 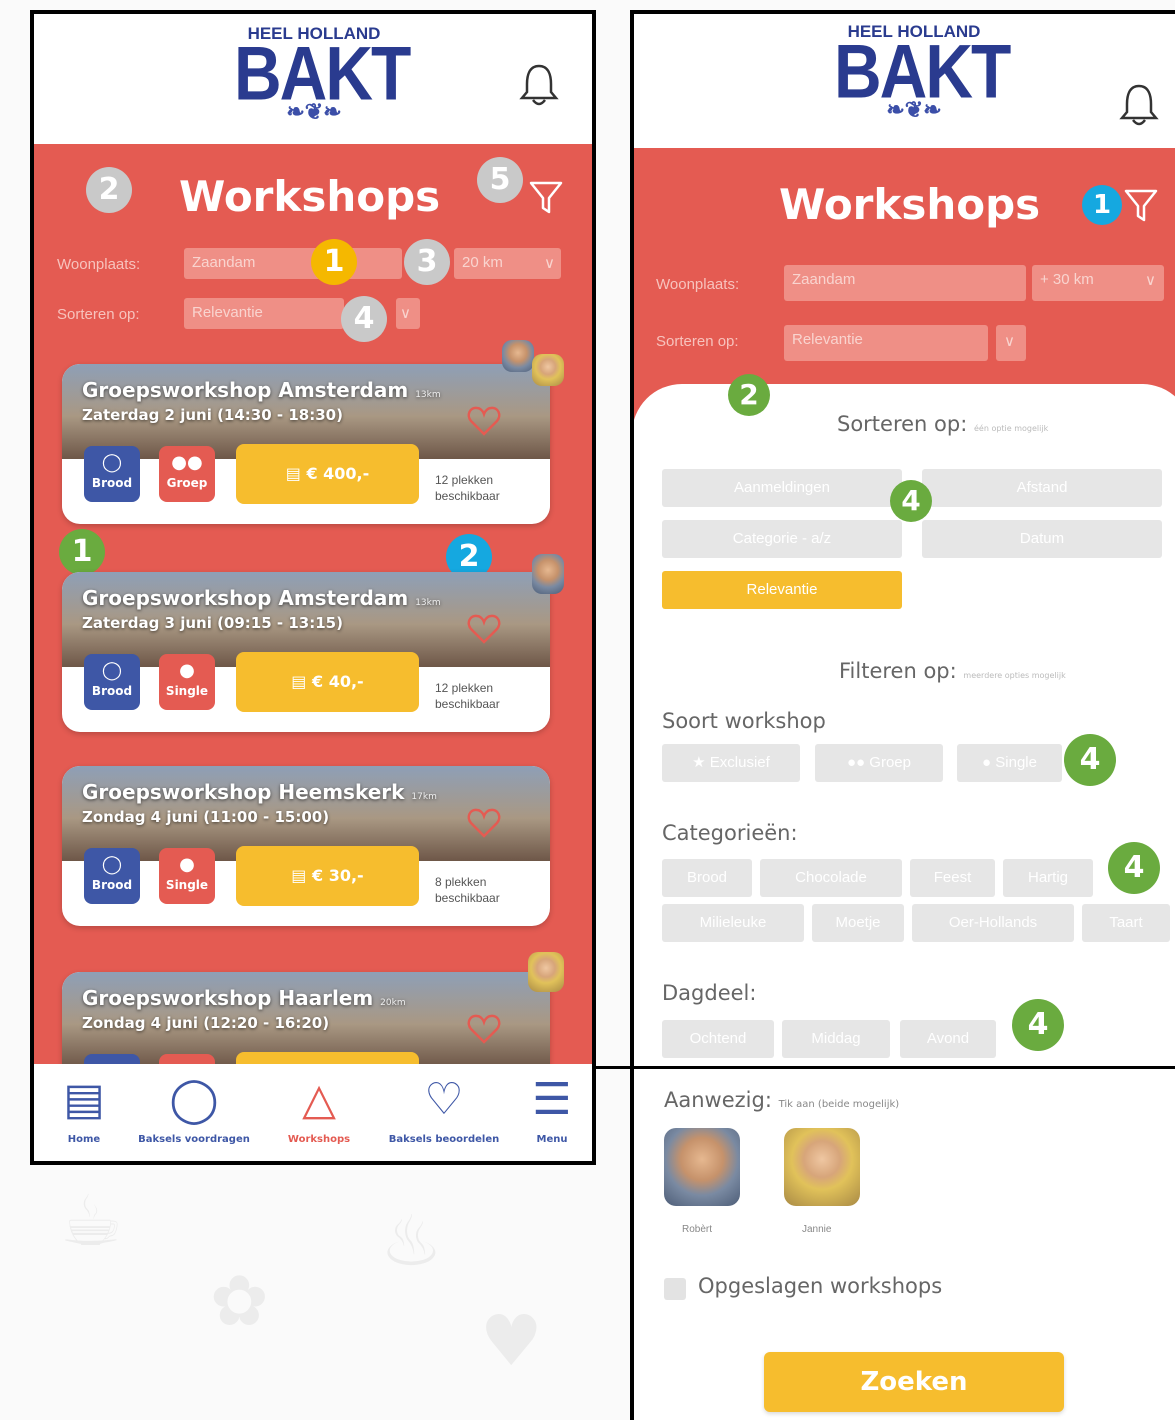 I want to click on nav-workshops: △ Workshops, so click(x=319, y=1109).